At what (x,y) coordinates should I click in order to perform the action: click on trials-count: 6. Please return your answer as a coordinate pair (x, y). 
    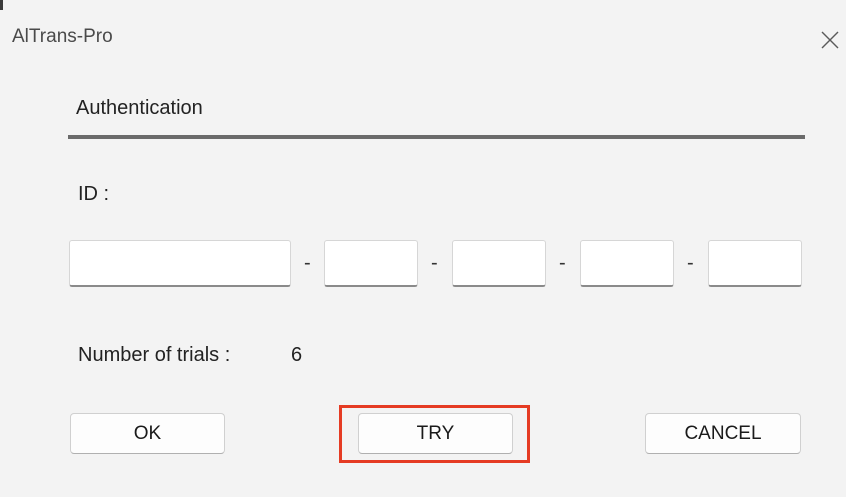
    Looking at the image, I should click on (297, 355).